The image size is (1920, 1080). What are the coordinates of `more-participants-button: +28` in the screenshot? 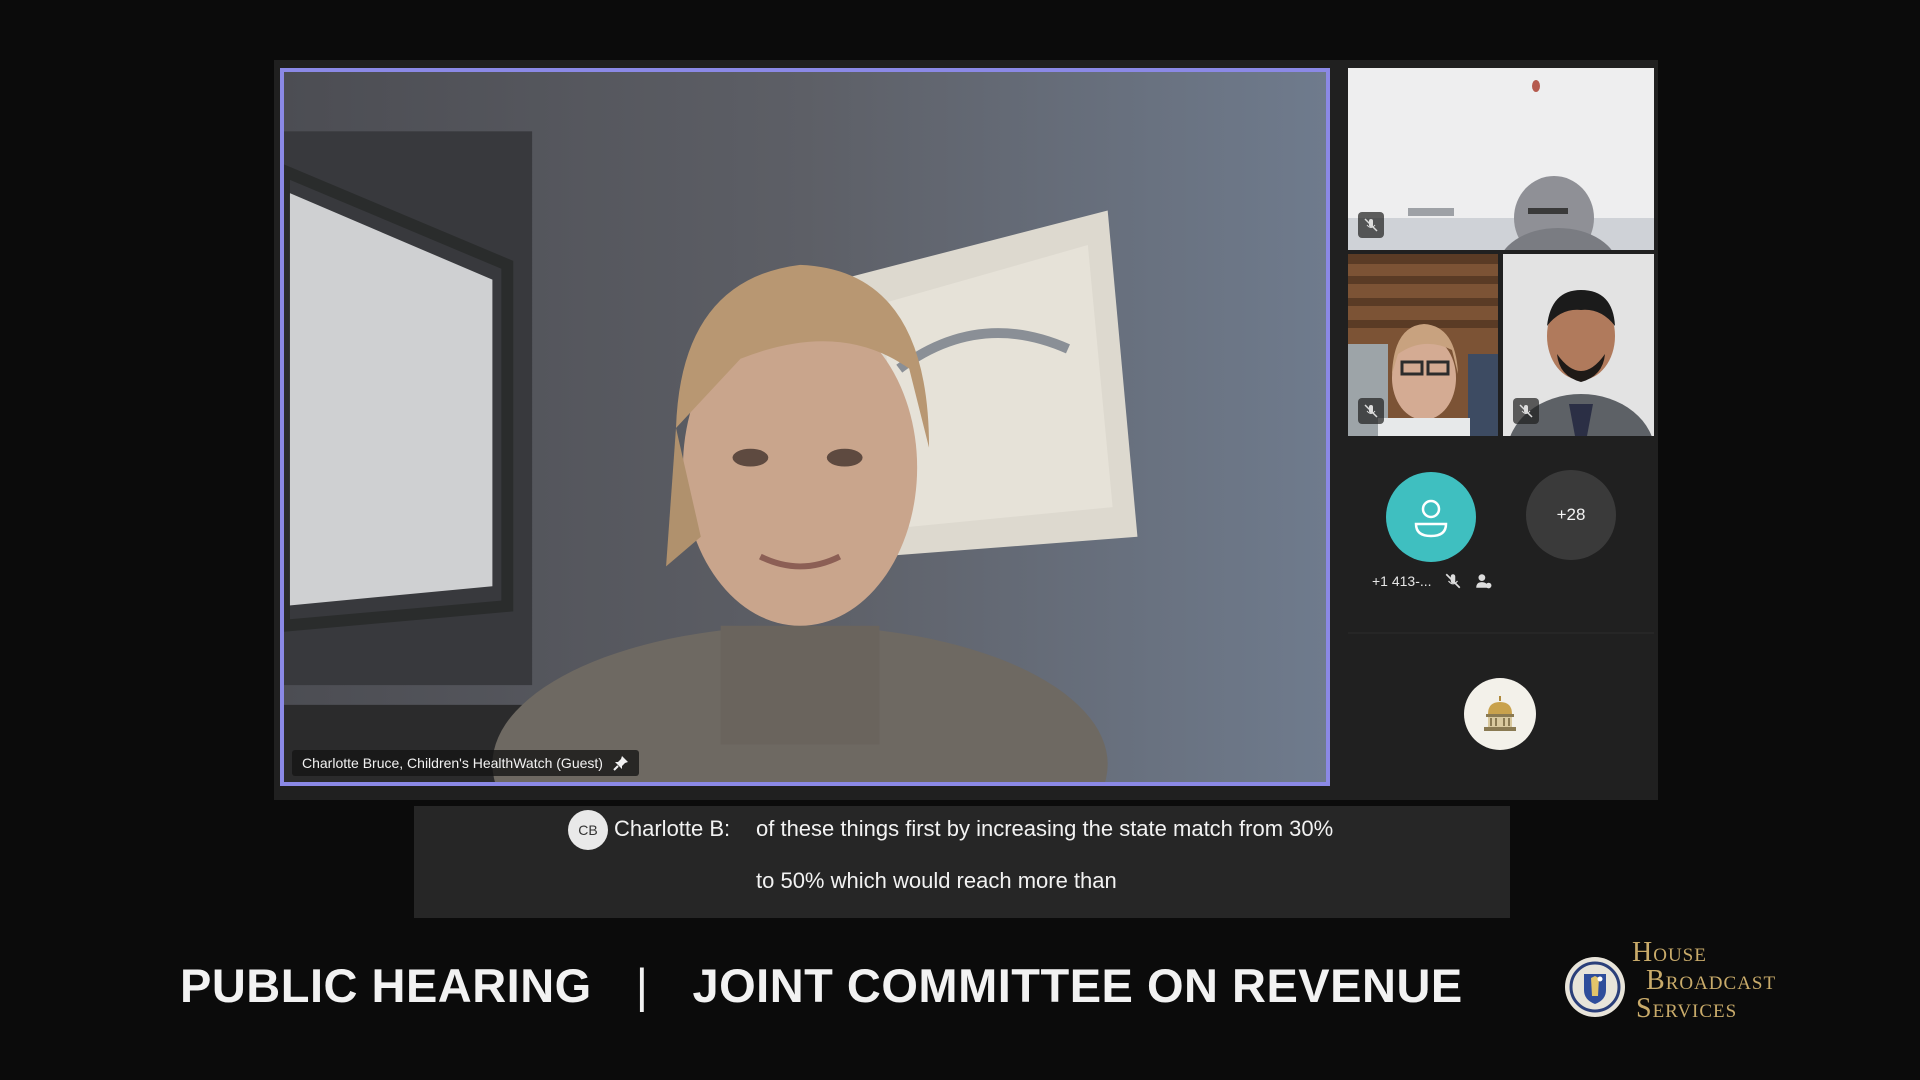 It's located at (1571, 515).